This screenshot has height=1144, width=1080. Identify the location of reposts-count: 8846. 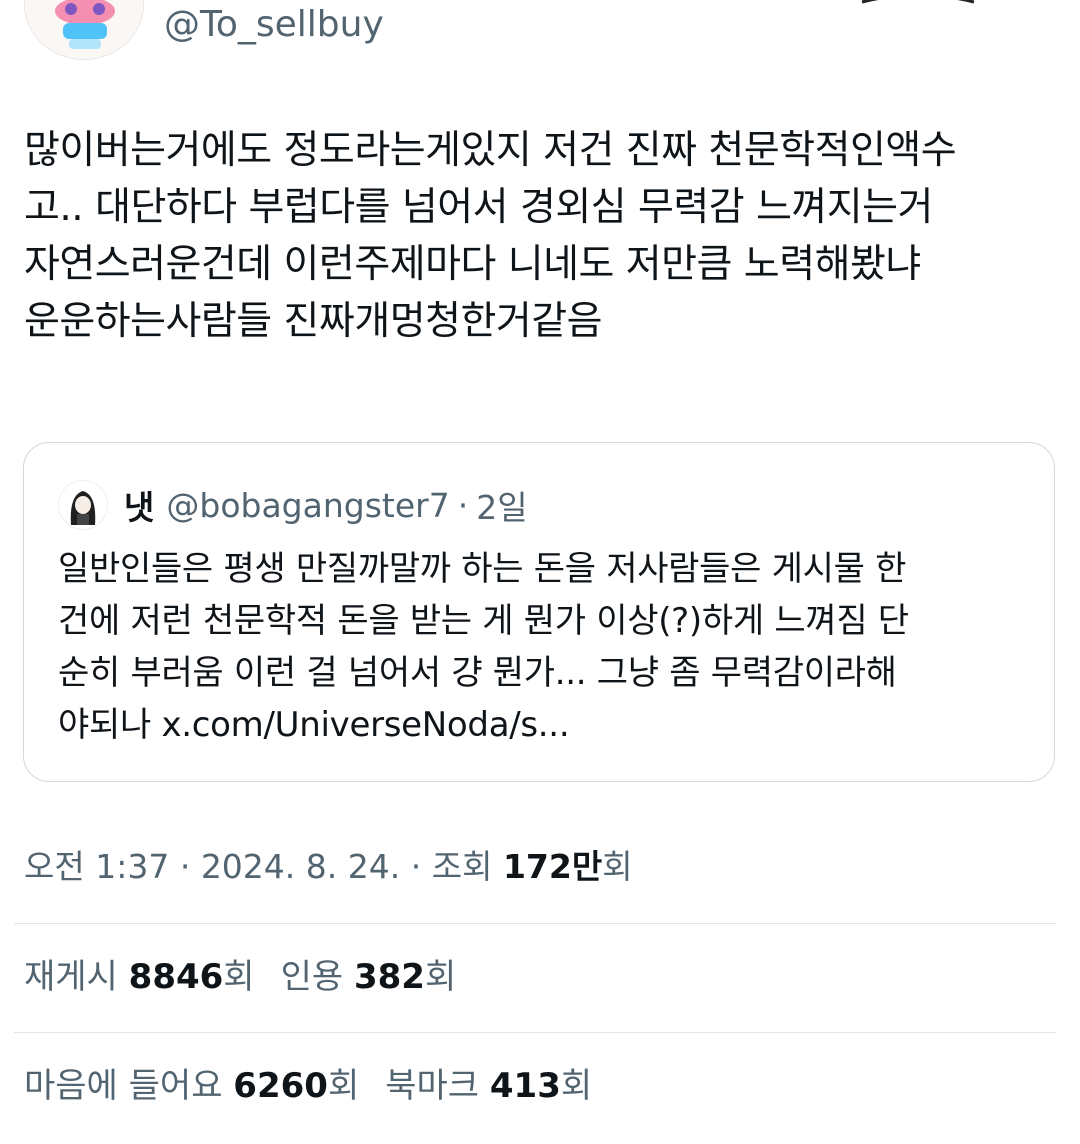
(176, 977).